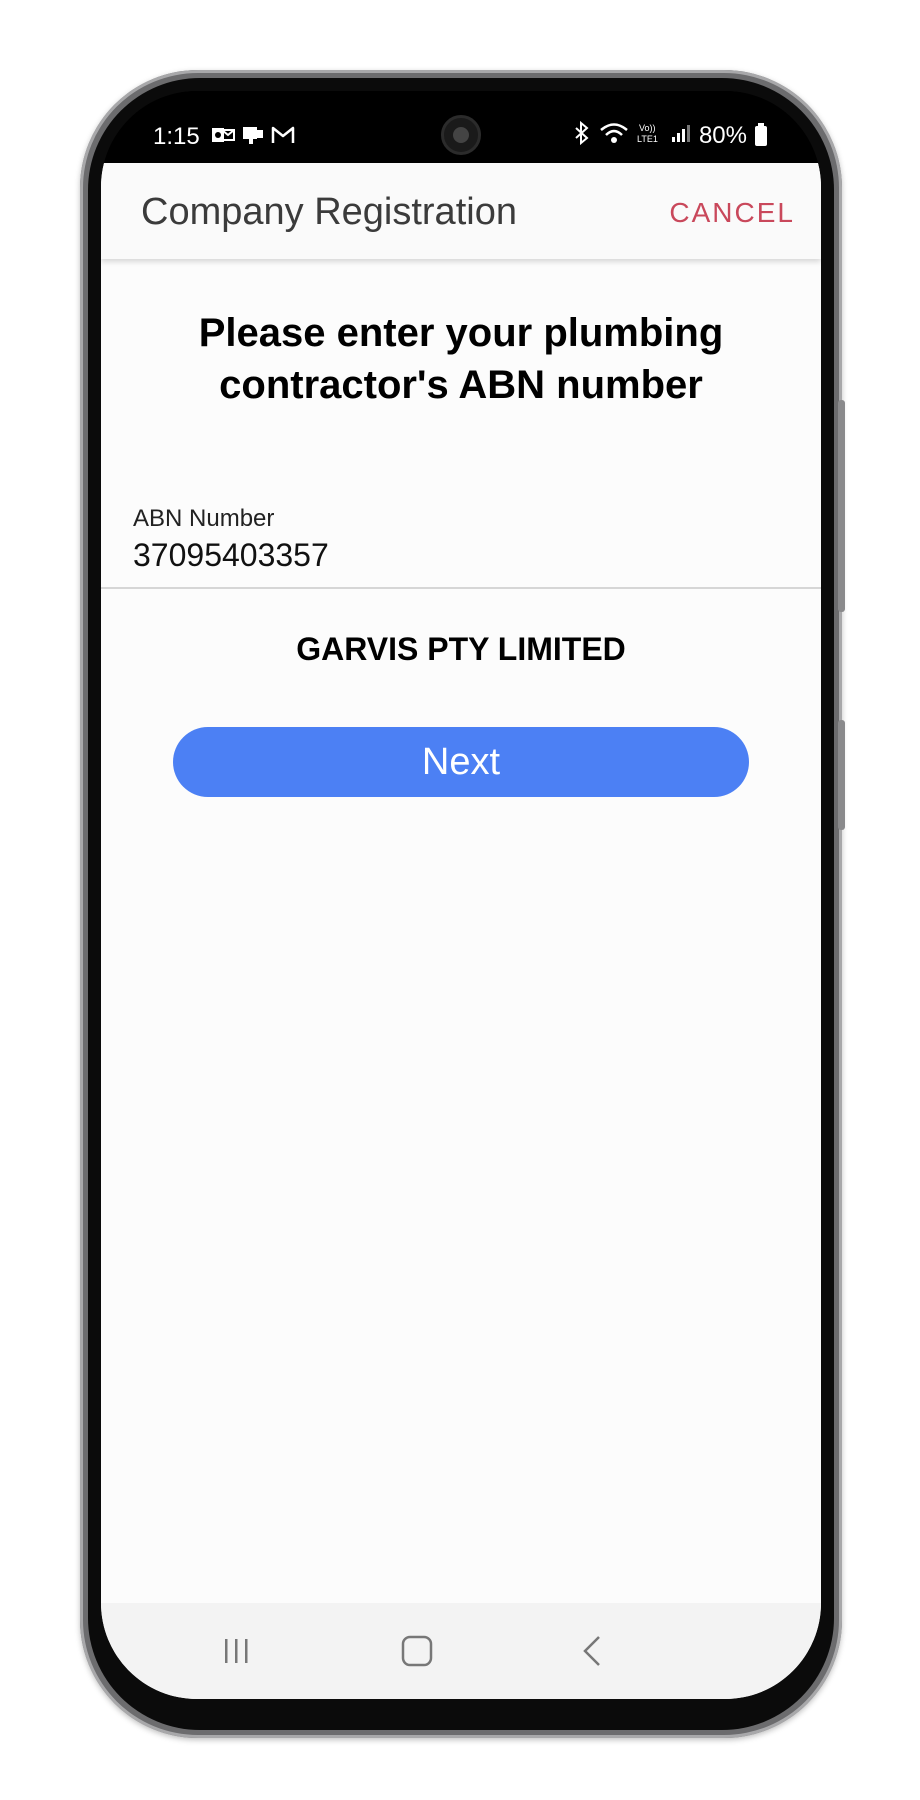 Image resolution: width=920 pixels, height=1800 pixels. I want to click on abn-field-underline, so click(461, 588).